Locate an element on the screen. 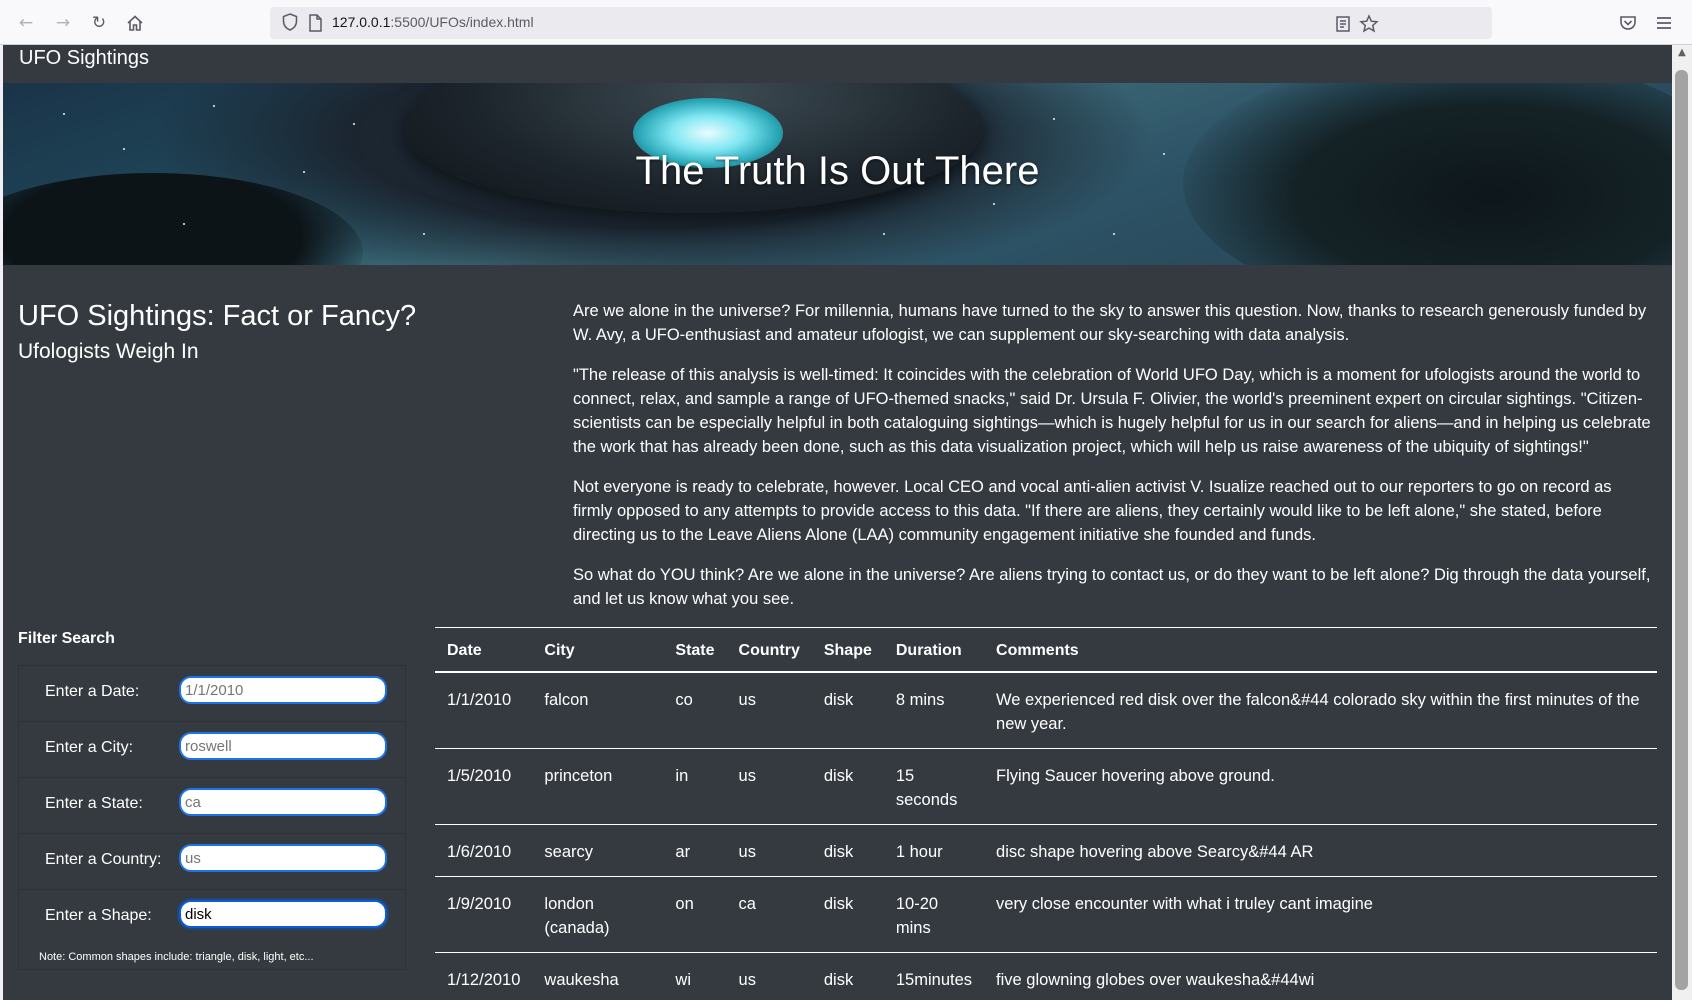 The image size is (1692, 1000). city-label: Enter a City: is located at coordinates (89, 747).